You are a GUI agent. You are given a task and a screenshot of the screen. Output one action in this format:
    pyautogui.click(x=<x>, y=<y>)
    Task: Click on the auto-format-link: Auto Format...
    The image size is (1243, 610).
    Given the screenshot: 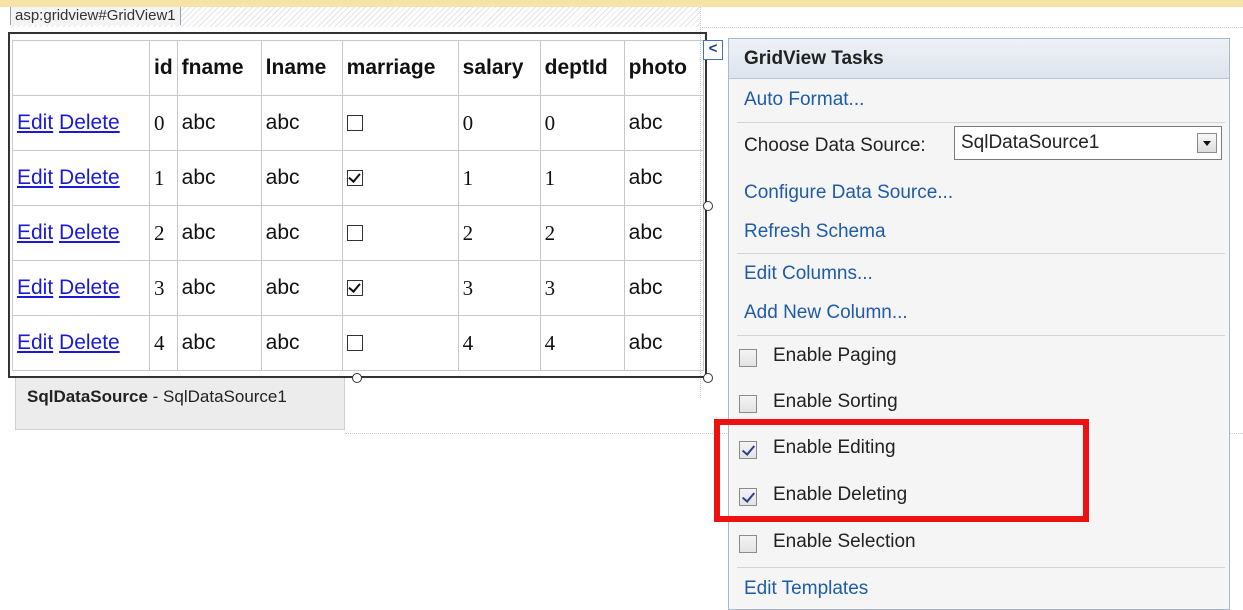 What is the action you would take?
    pyautogui.click(x=804, y=100)
    